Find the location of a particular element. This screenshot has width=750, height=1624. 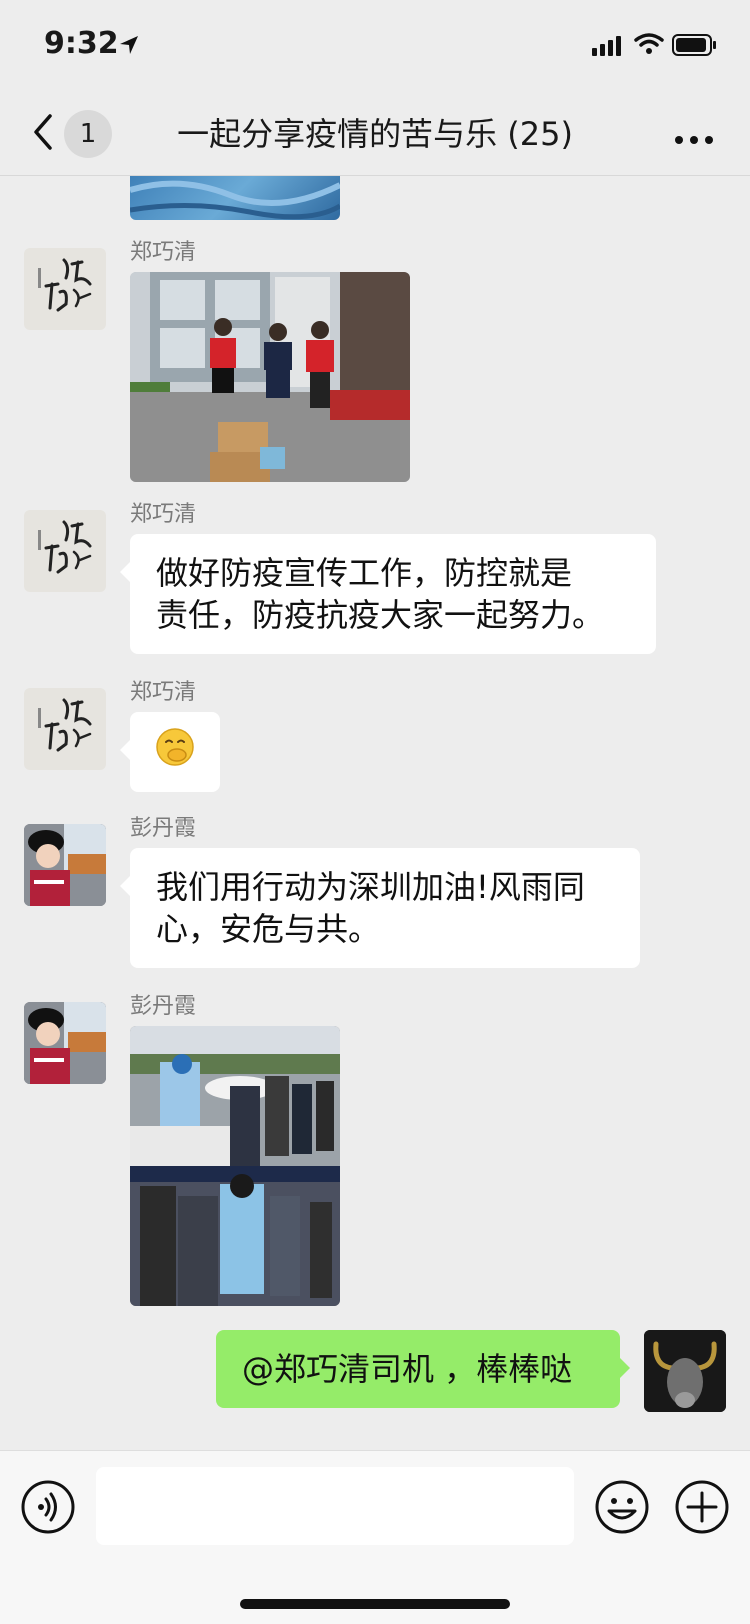

message-bubble: 我们用行动为深圳加油!风雨同 心，安危与共。 is located at coordinates (380, 908).